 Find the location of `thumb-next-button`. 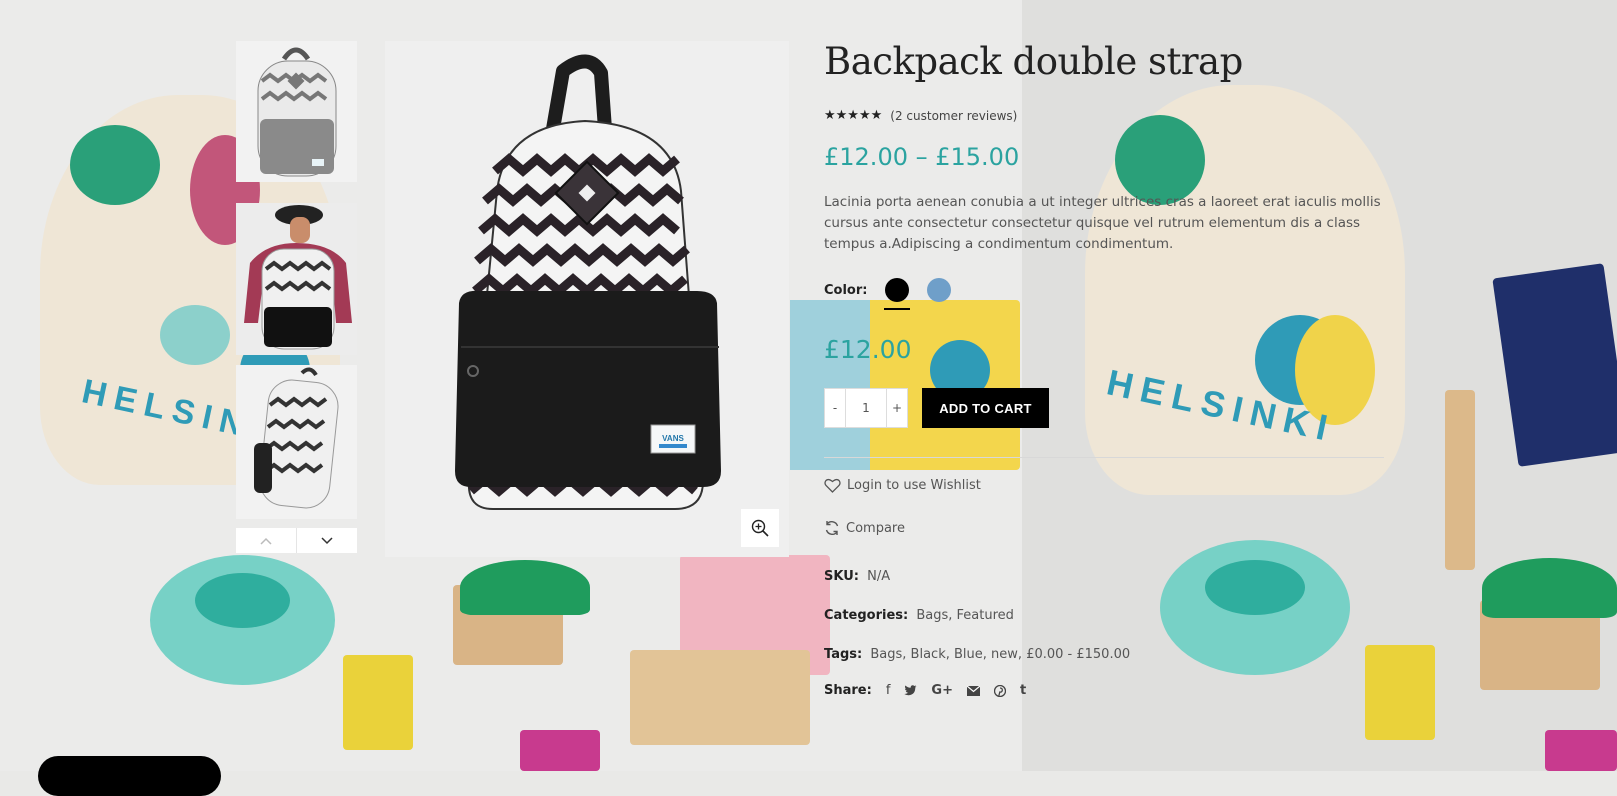

thumb-next-button is located at coordinates (327, 540).